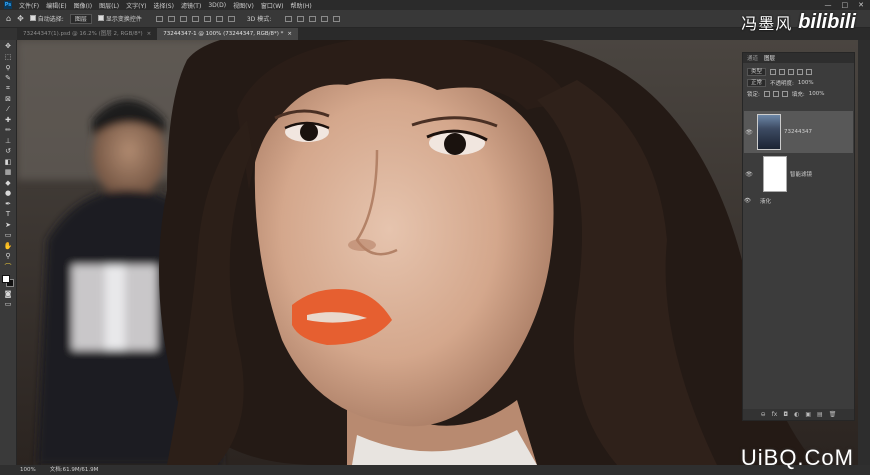 The image size is (870, 475). What do you see at coordinates (8, 109) in the screenshot?
I see `eyedropper-tool-icon: ⁄` at bounding box center [8, 109].